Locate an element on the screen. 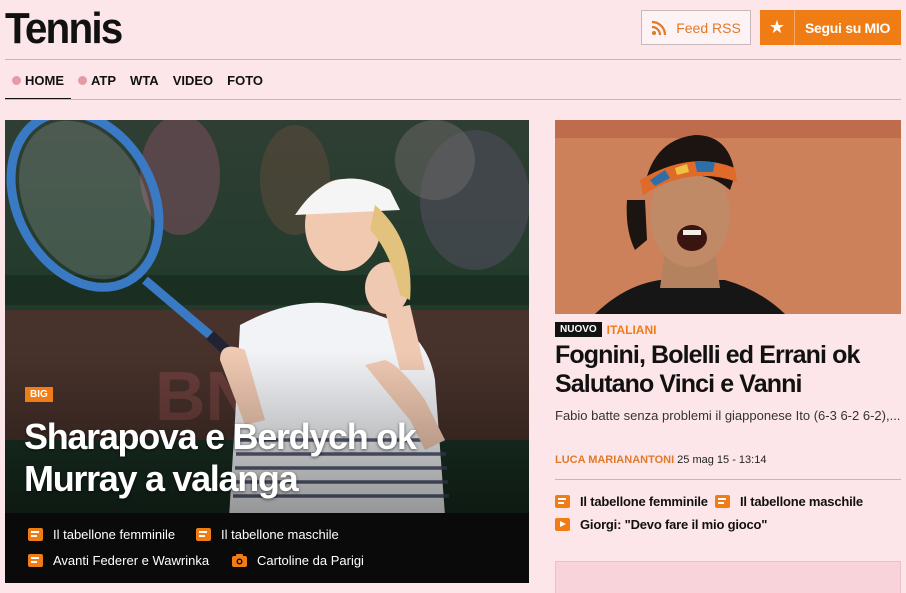  category-link: ITALIANI is located at coordinates (632, 330).